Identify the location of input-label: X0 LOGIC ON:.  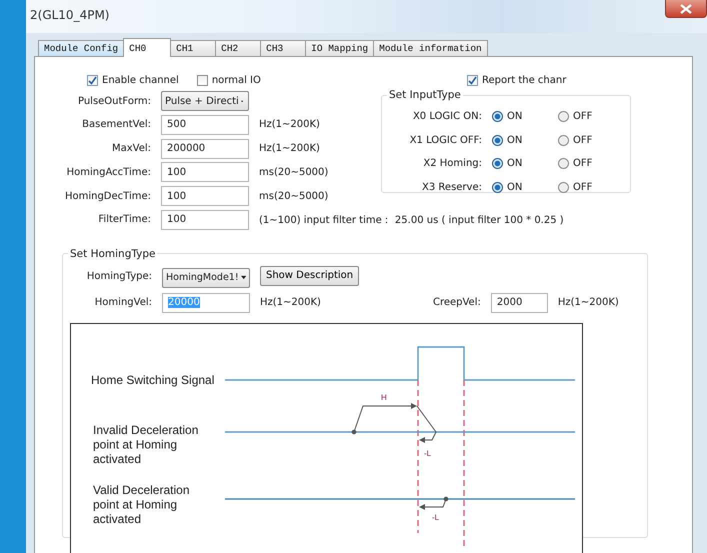
(447, 116).